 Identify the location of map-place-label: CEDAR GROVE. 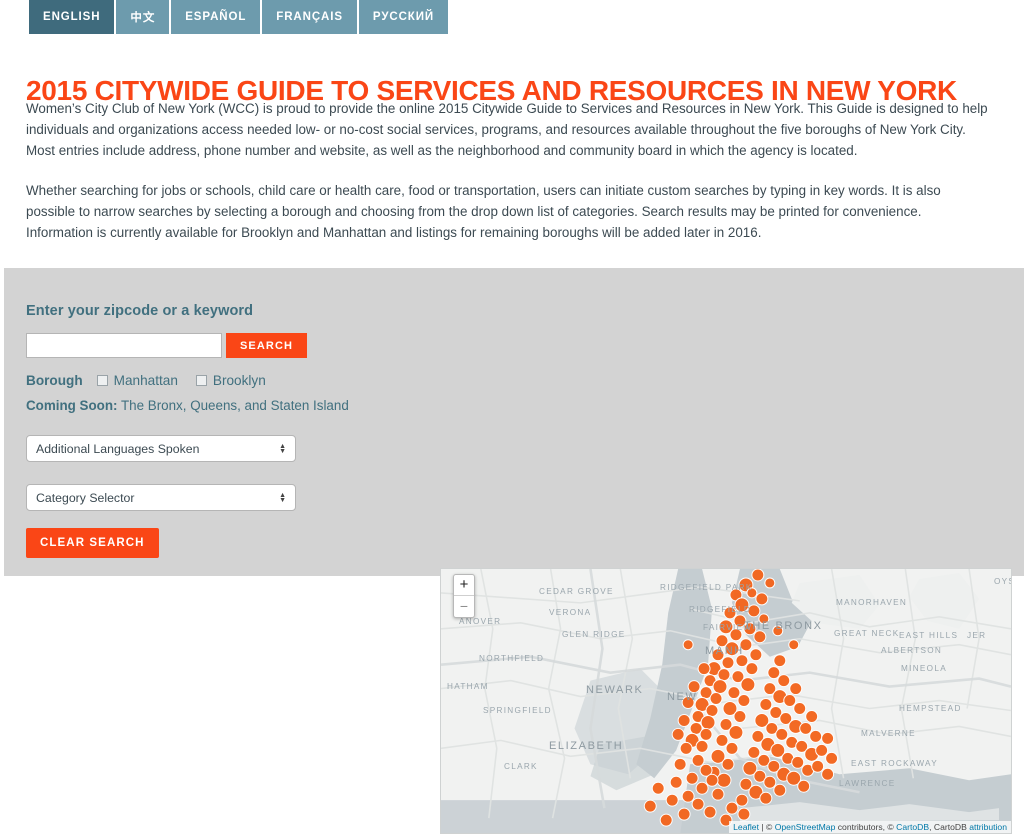
(576, 591).